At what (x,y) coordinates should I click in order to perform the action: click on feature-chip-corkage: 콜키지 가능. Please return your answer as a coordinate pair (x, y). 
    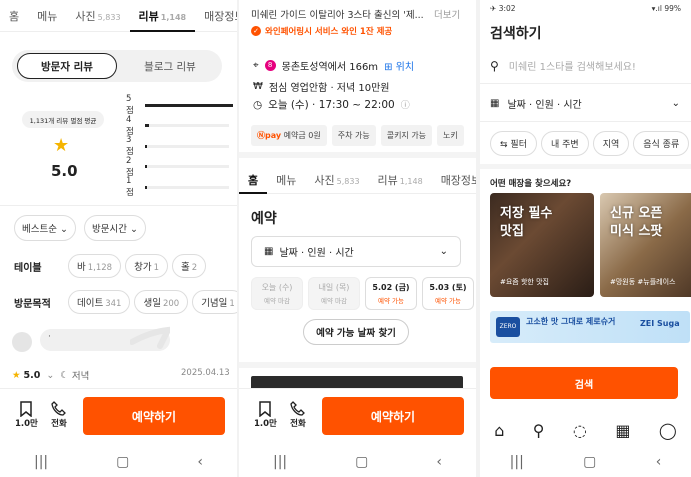
    Looking at the image, I should click on (406, 135).